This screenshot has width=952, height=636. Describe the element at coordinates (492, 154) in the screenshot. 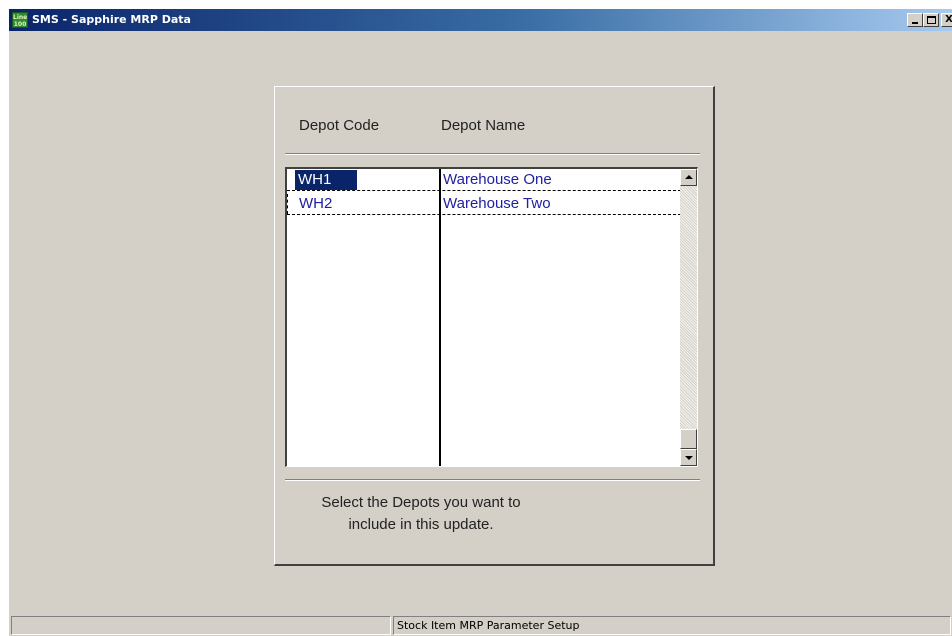

I see `header-divider` at that location.